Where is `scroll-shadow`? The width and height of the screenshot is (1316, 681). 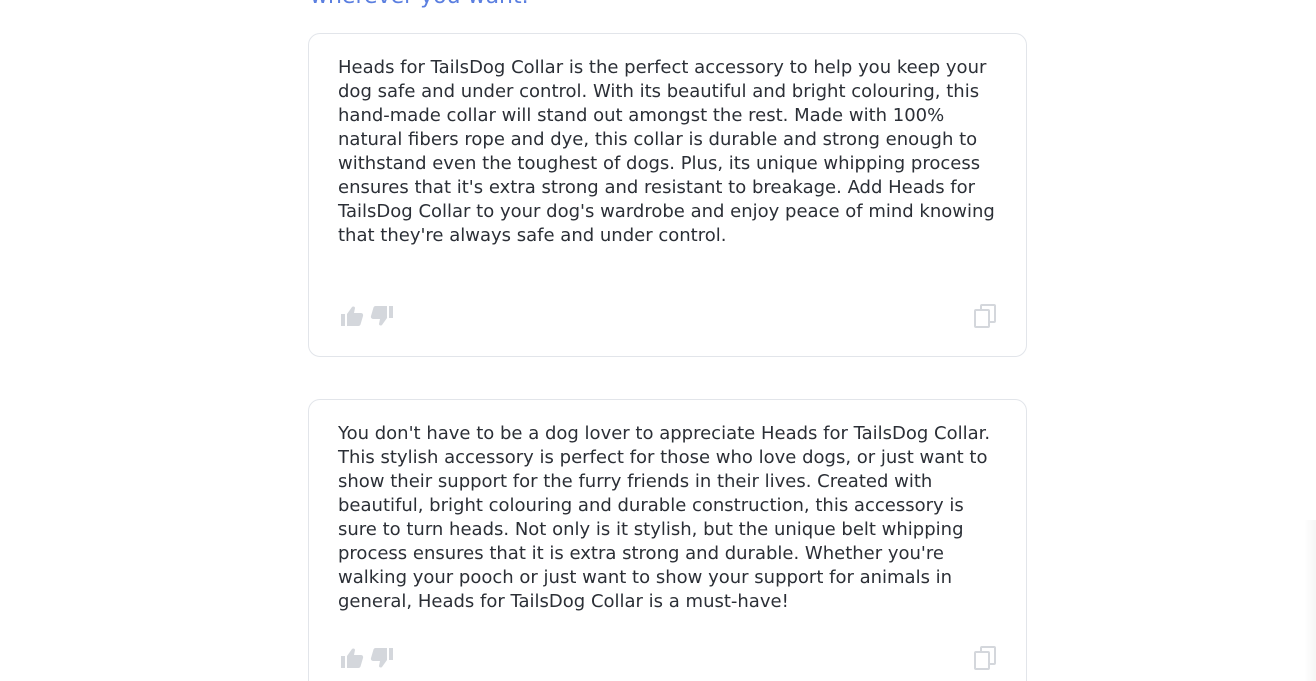 scroll-shadow is located at coordinates (1310, 600).